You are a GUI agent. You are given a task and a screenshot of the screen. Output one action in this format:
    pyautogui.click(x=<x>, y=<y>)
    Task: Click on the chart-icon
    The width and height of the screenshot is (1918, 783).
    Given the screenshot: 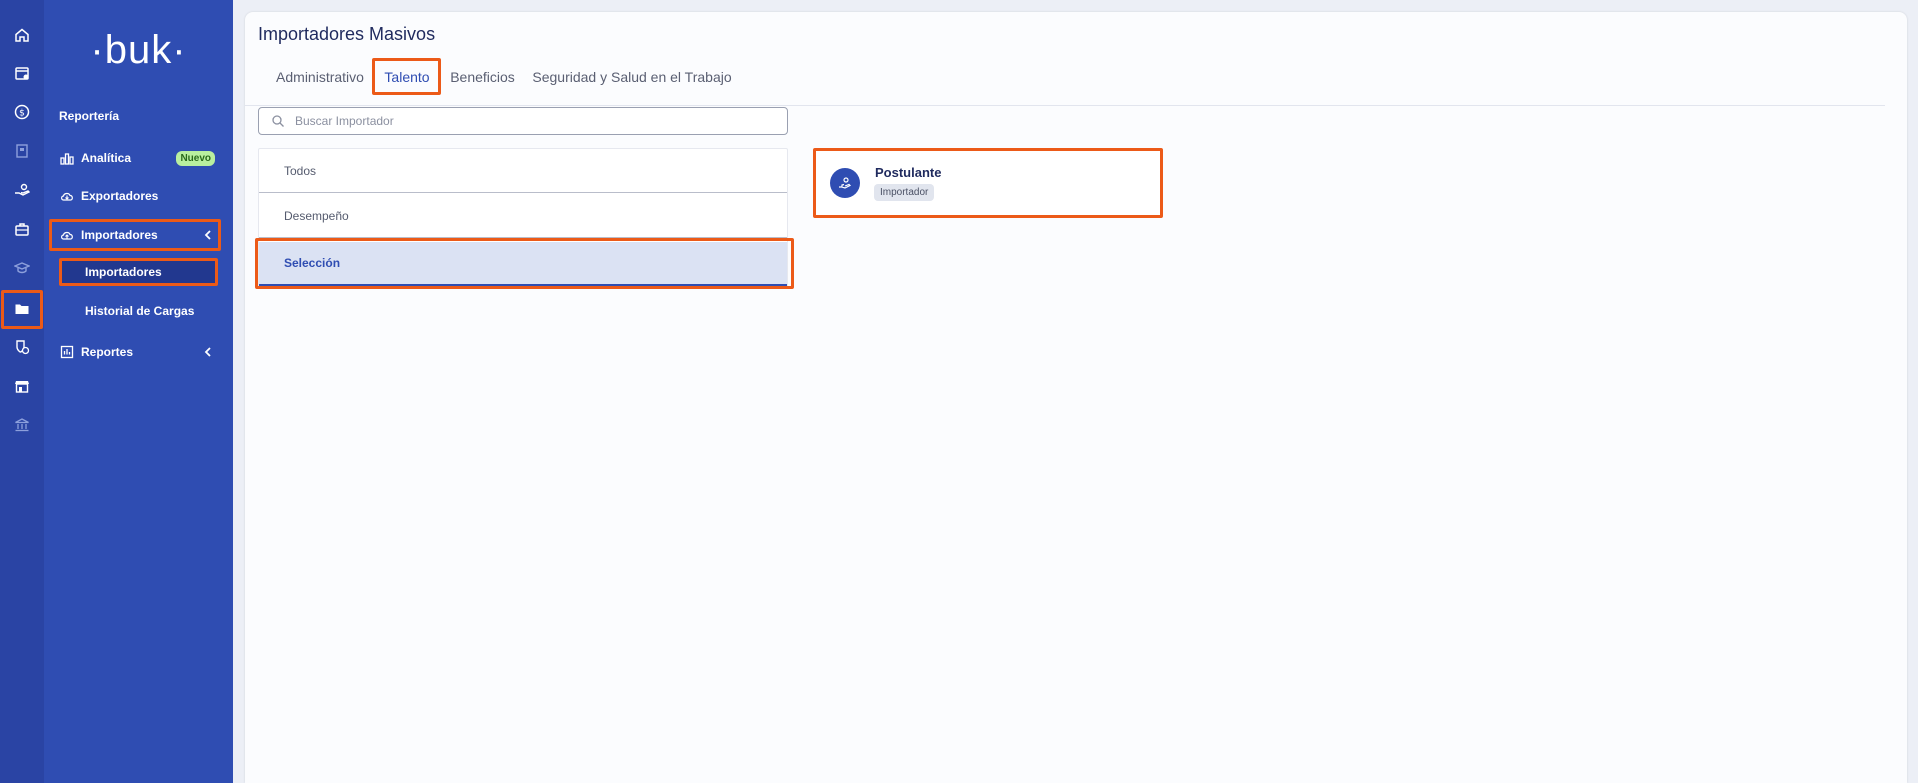 What is the action you would take?
    pyautogui.click(x=67, y=158)
    